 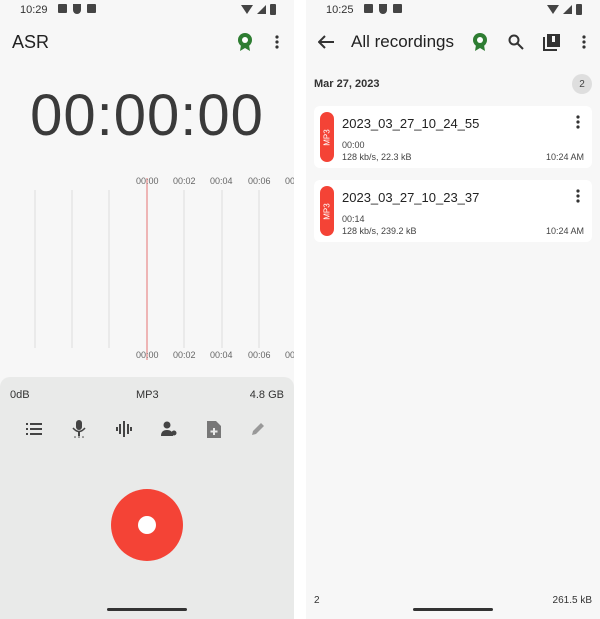 I want to click on free-space-readout: 4.8 GB, so click(x=266, y=395).